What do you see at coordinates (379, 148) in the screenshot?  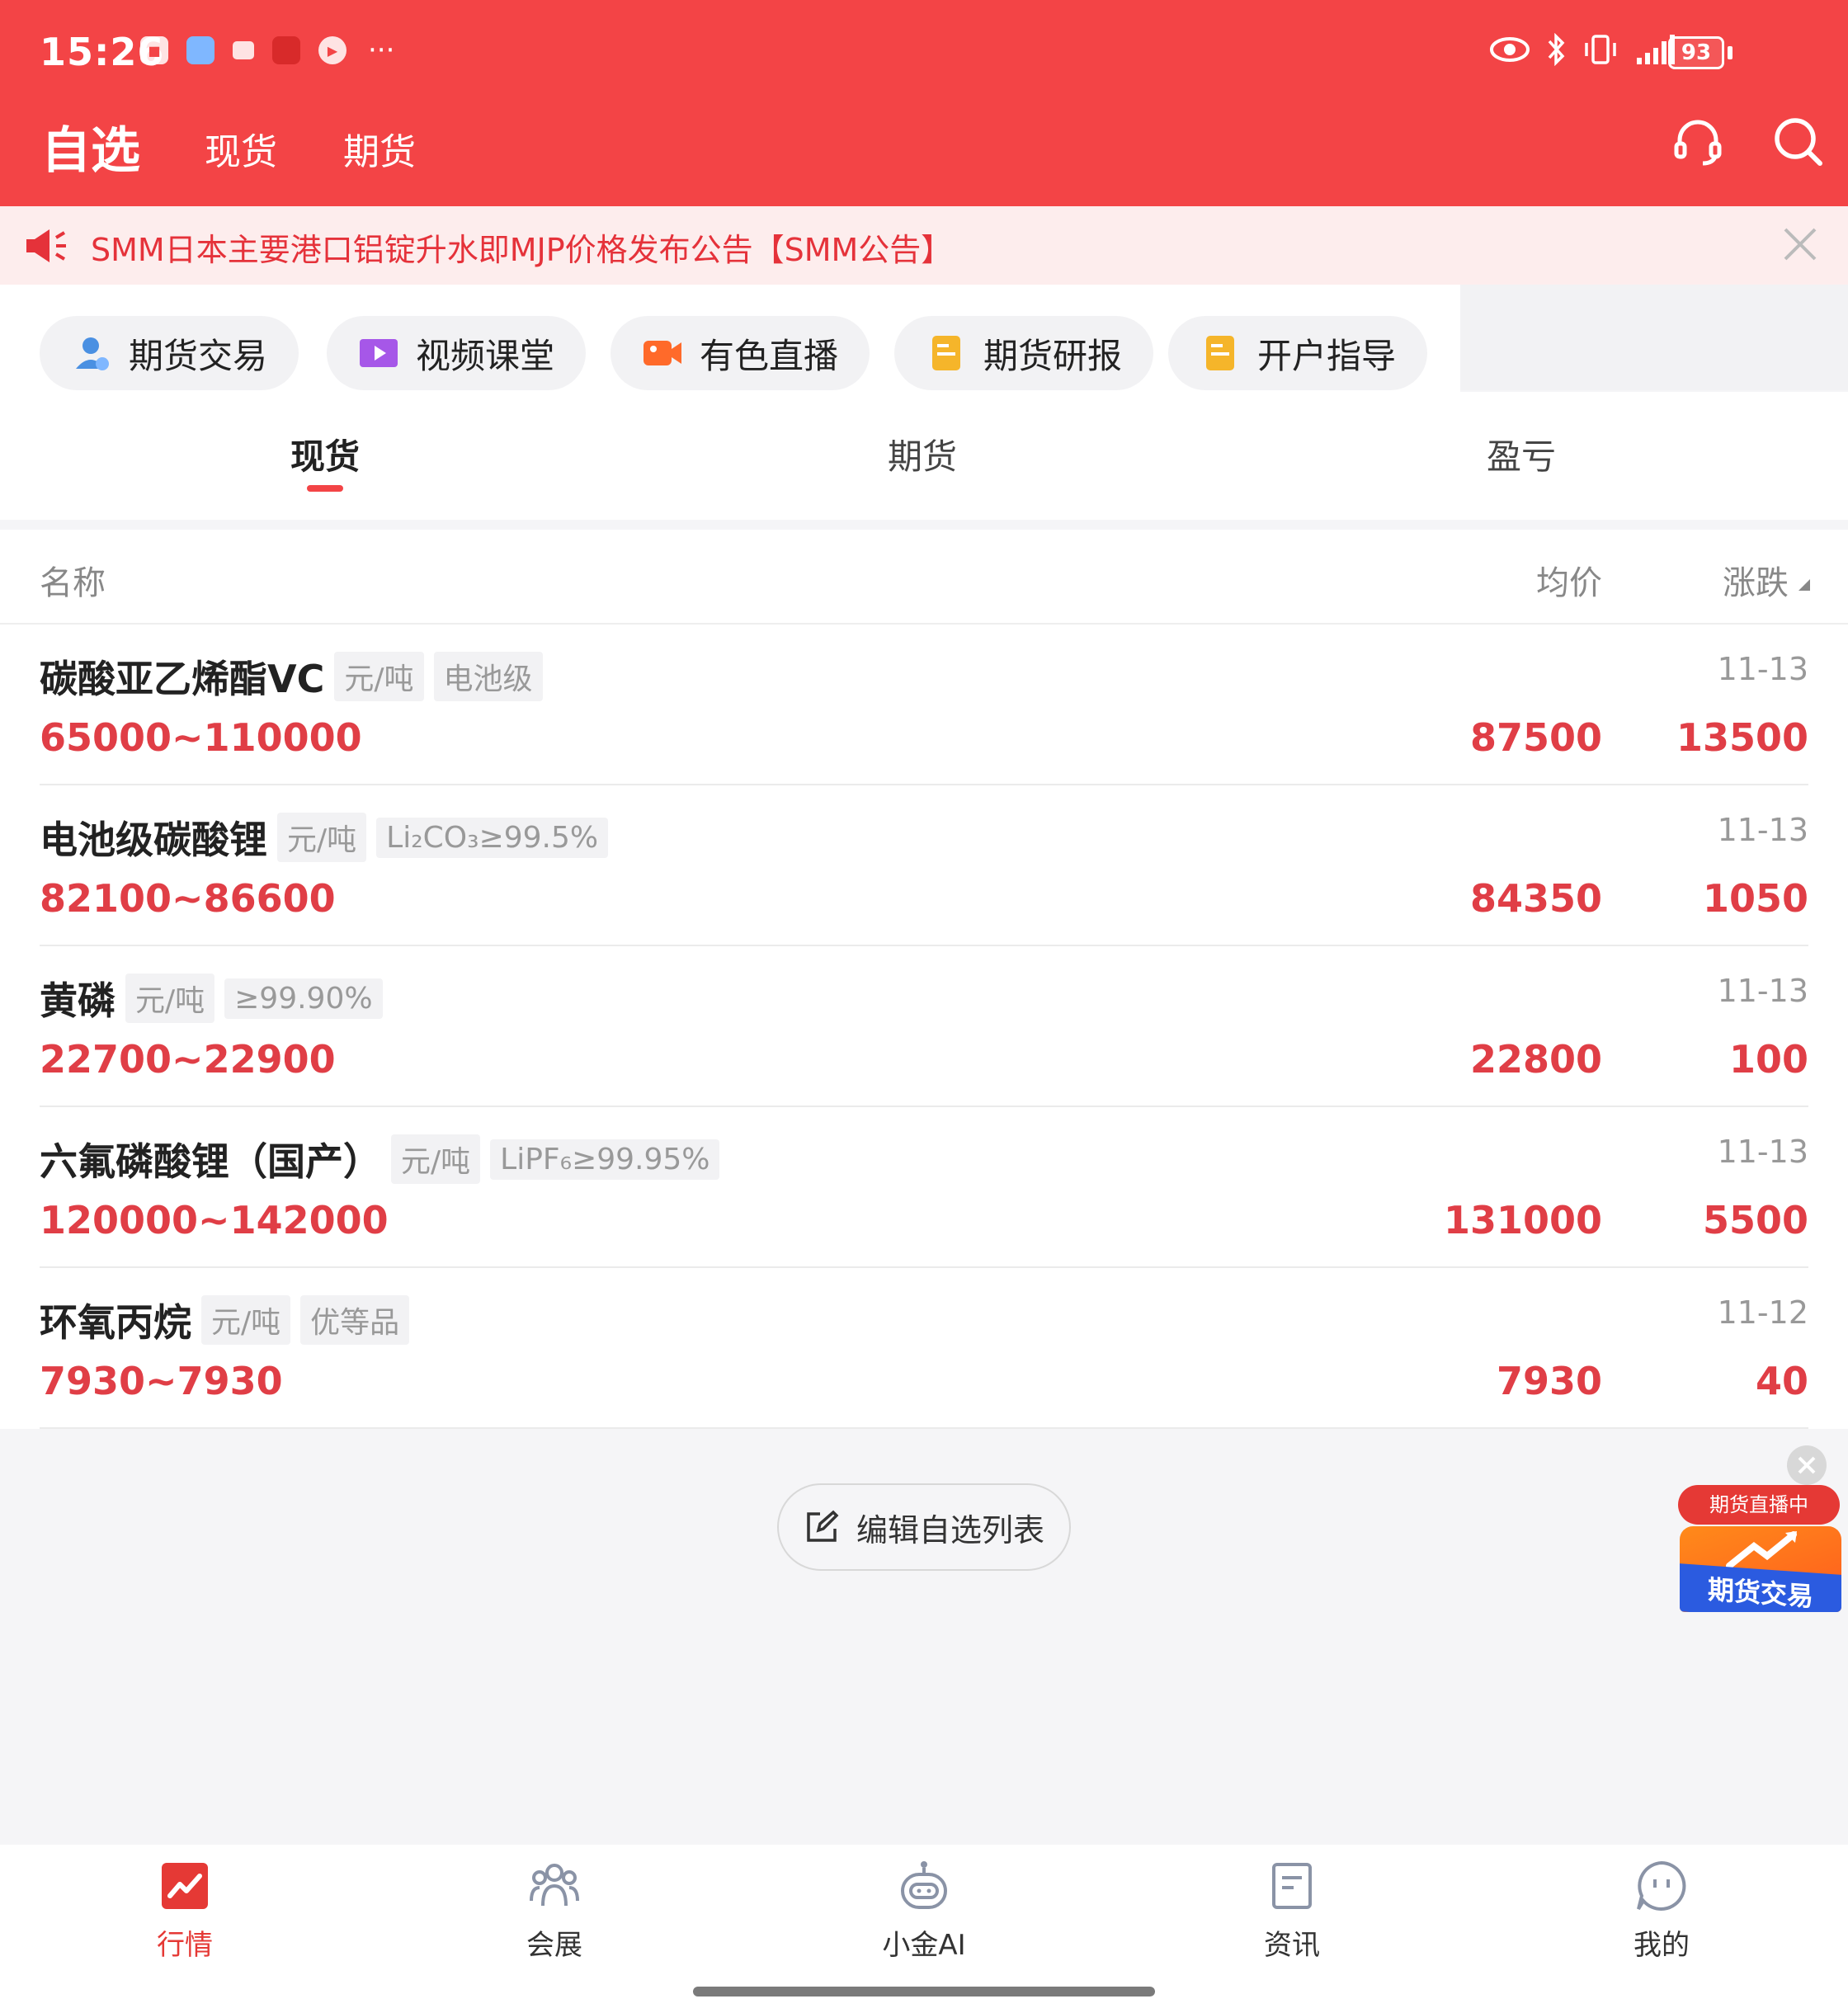 I see `header-tab-futures: 期货` at bounding box center [379, 148].